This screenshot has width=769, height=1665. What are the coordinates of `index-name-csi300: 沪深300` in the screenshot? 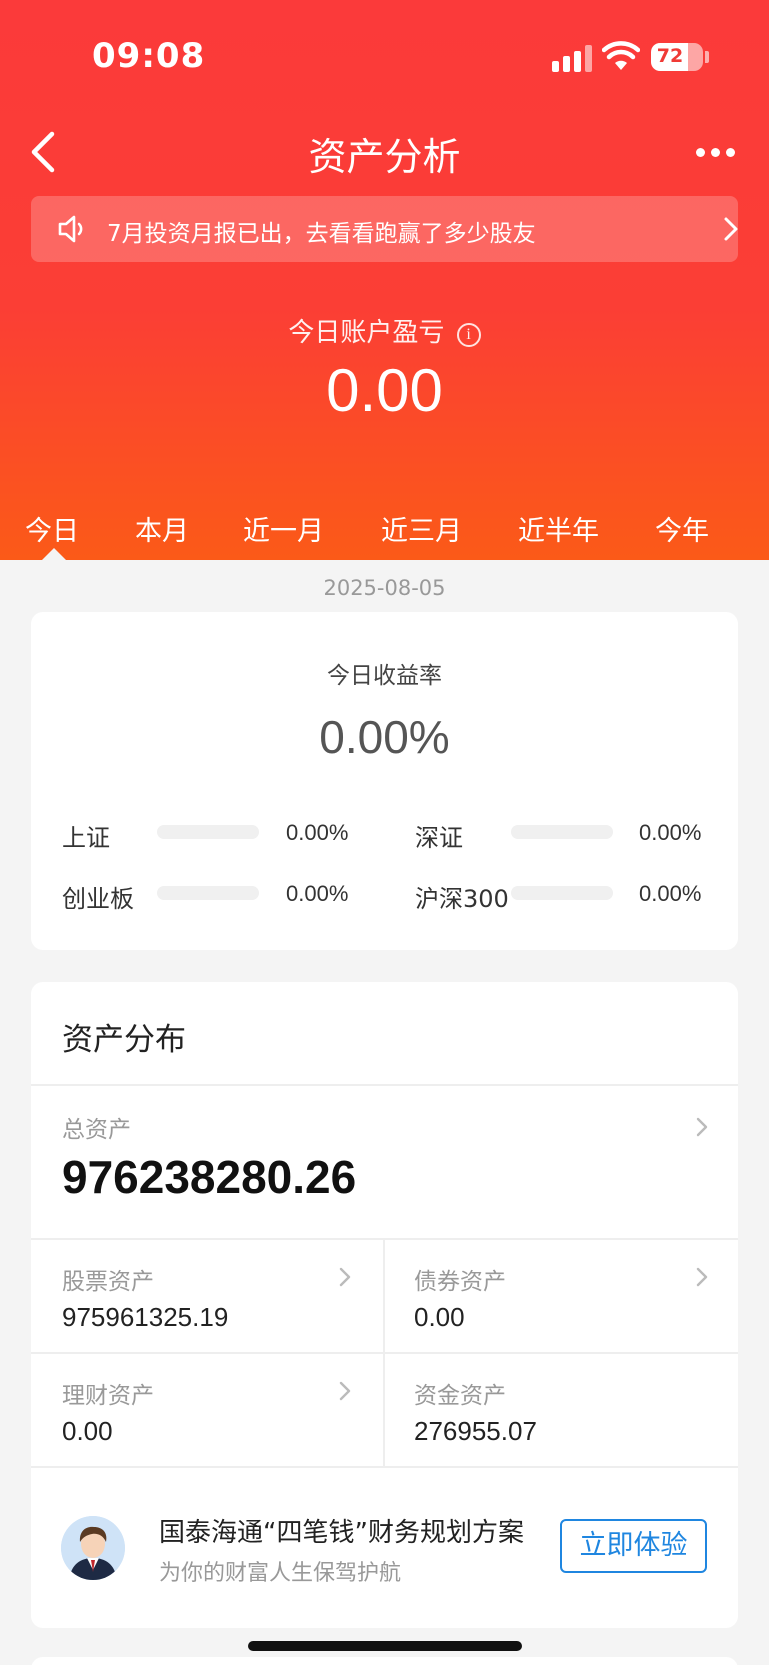 It's located at (462, 899).